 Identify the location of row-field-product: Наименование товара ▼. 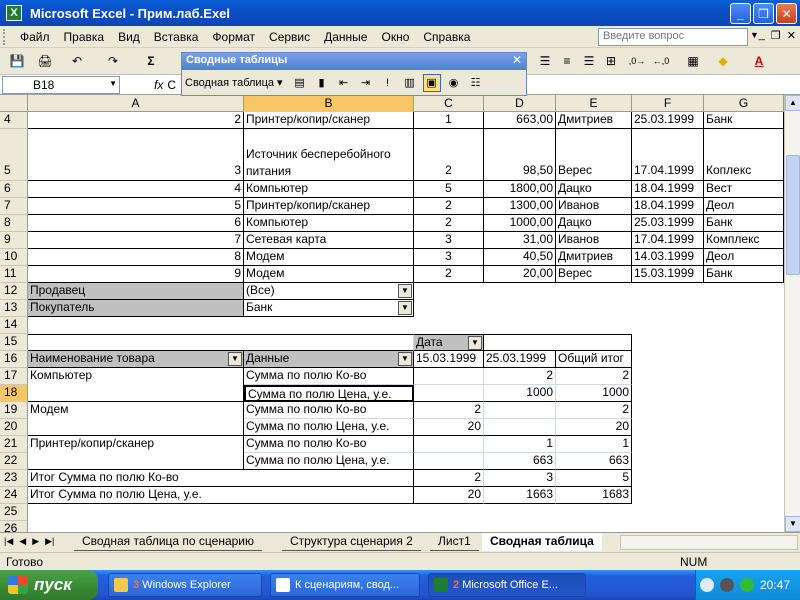
(136, 359).